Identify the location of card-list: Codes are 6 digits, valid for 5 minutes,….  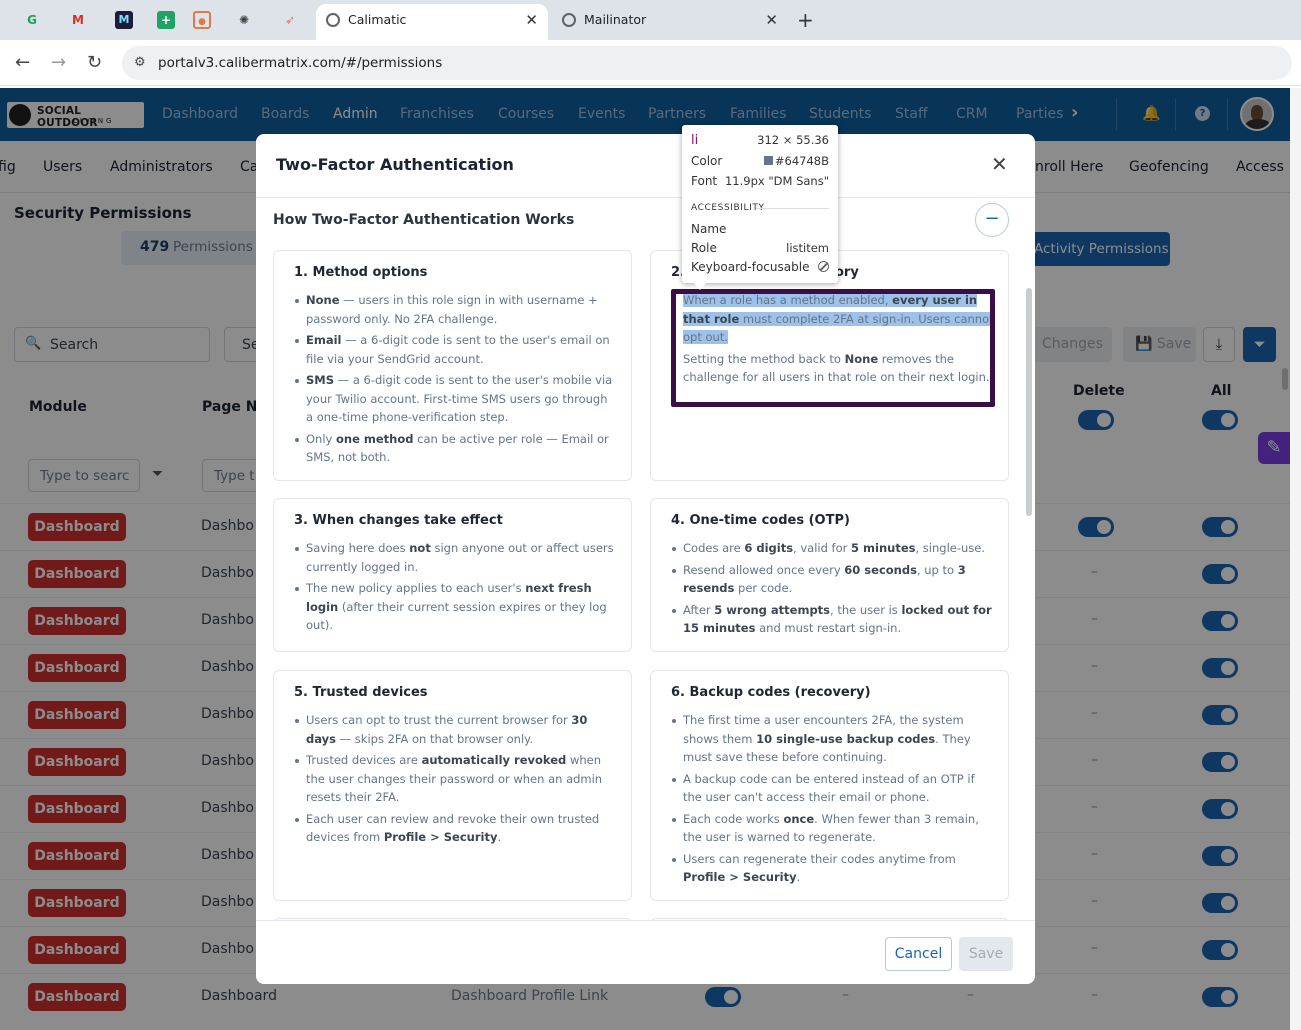
(832, 590).